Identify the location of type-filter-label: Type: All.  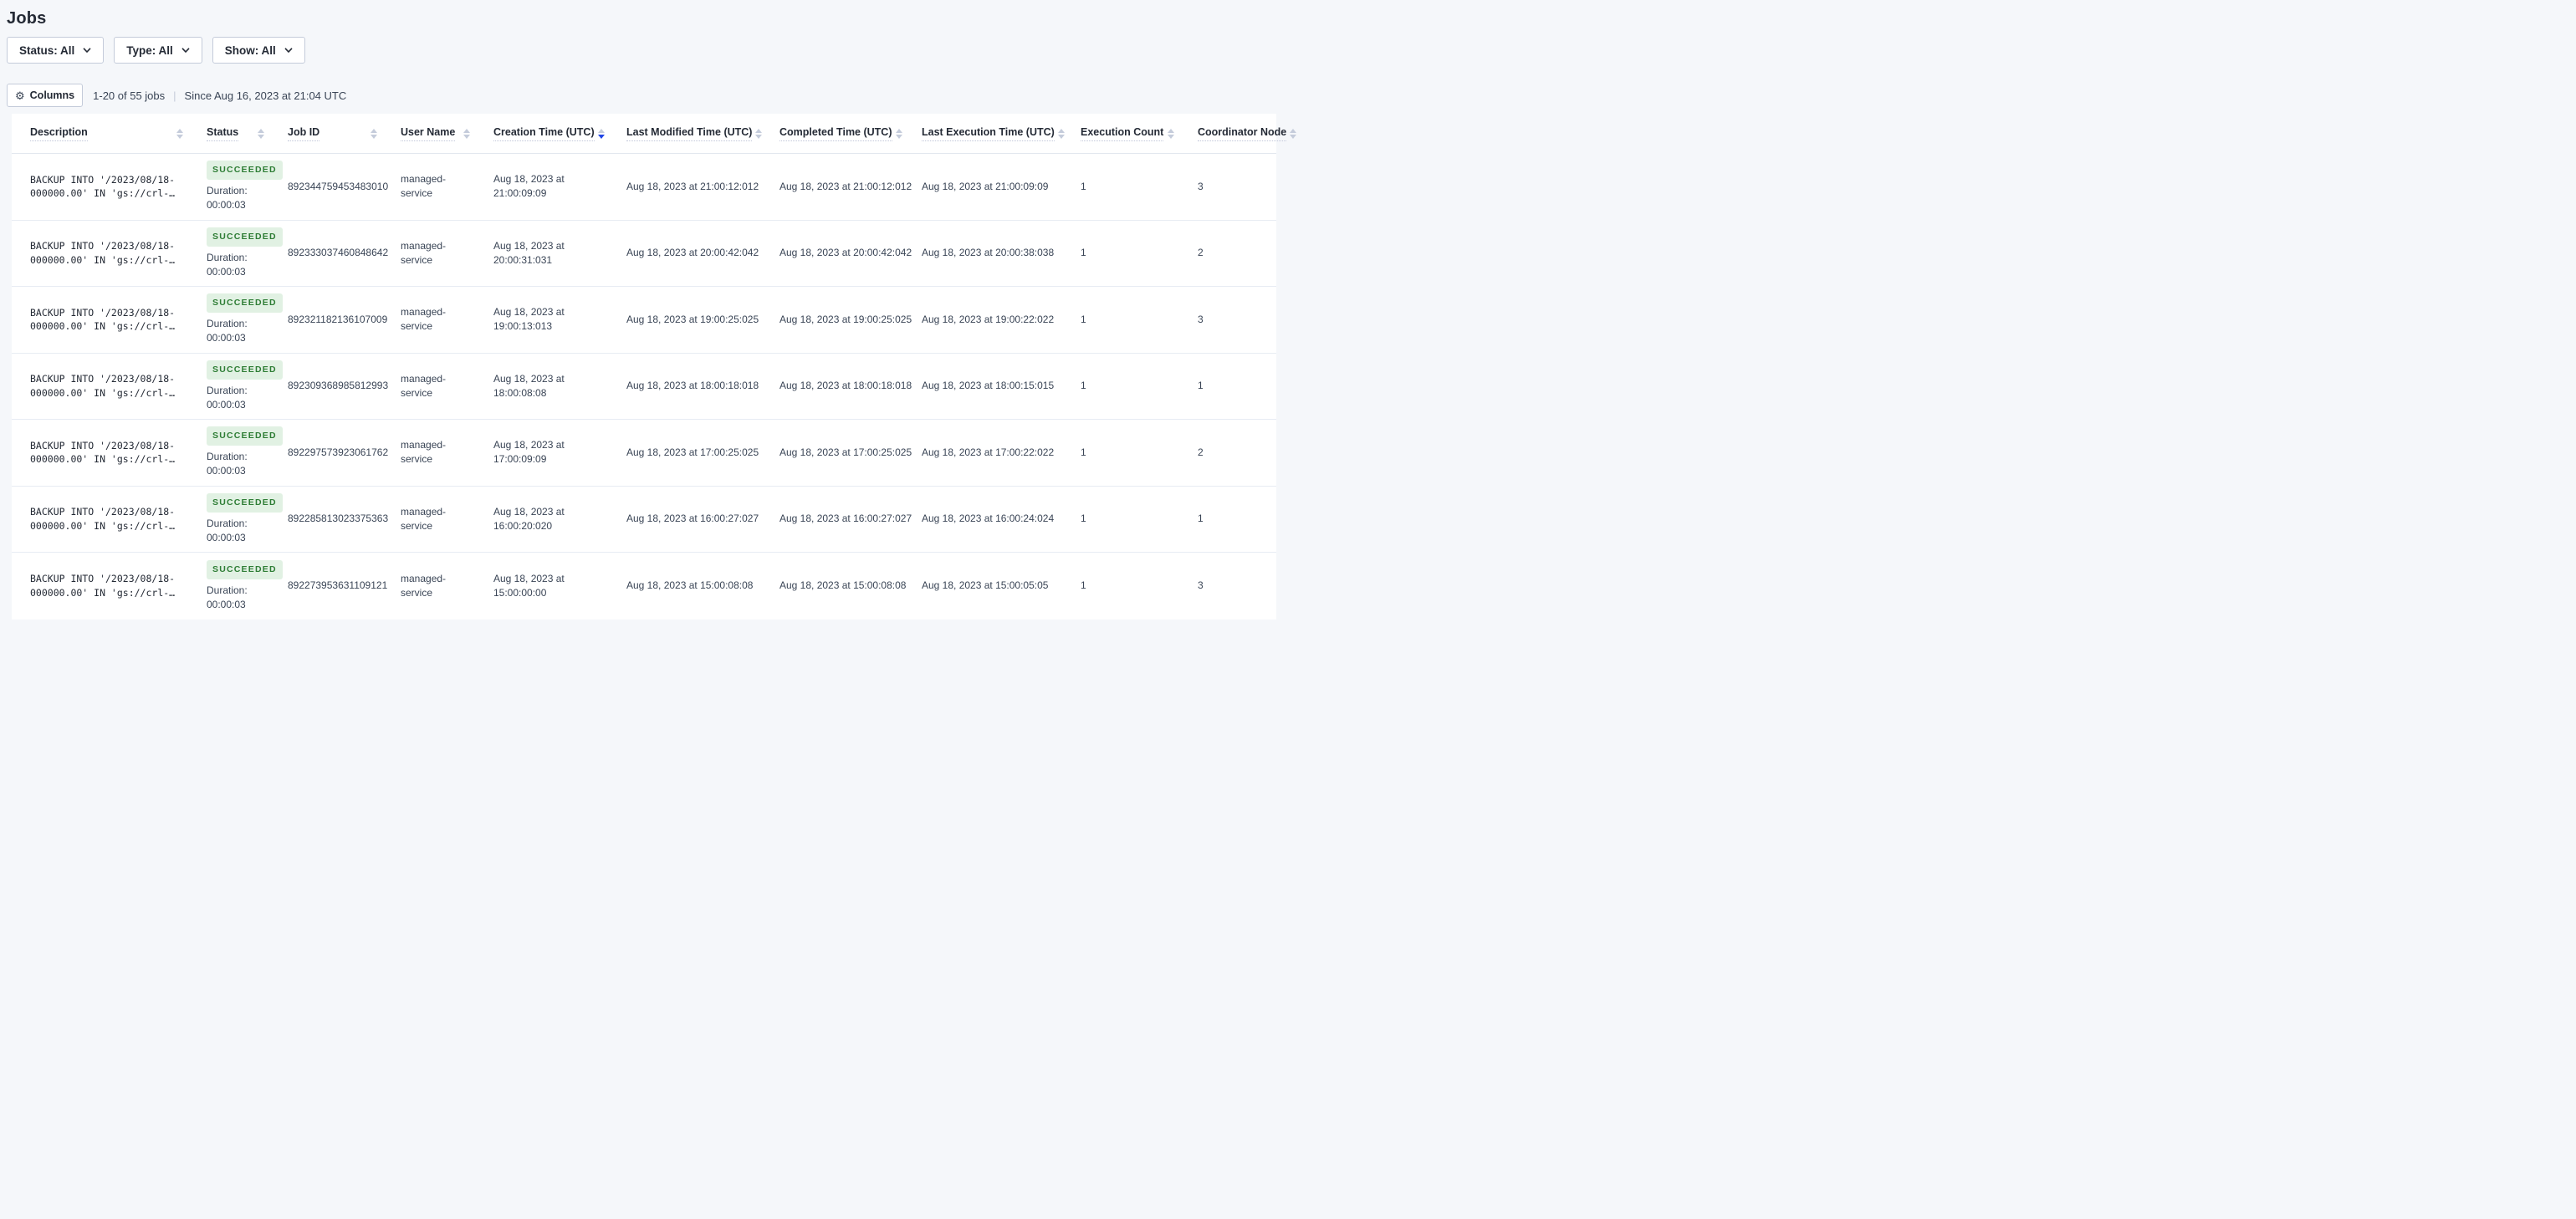
(149, 50).